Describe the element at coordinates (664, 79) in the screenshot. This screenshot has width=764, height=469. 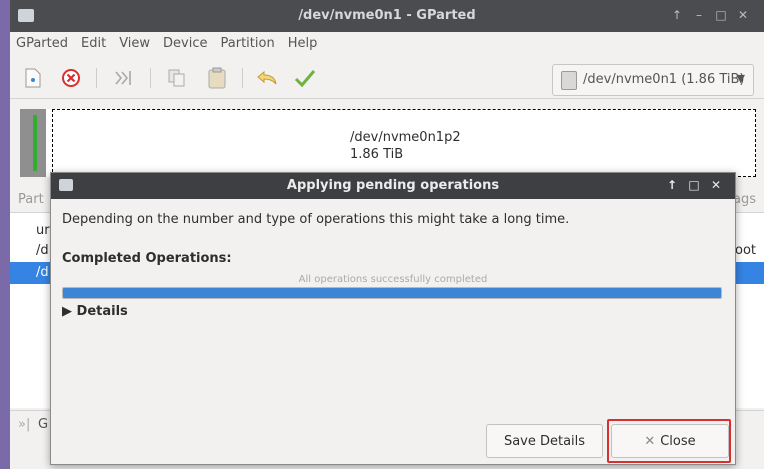
I see `device-selector-label: /dev/nvme0n1 (1.86 TiB)` at that location.